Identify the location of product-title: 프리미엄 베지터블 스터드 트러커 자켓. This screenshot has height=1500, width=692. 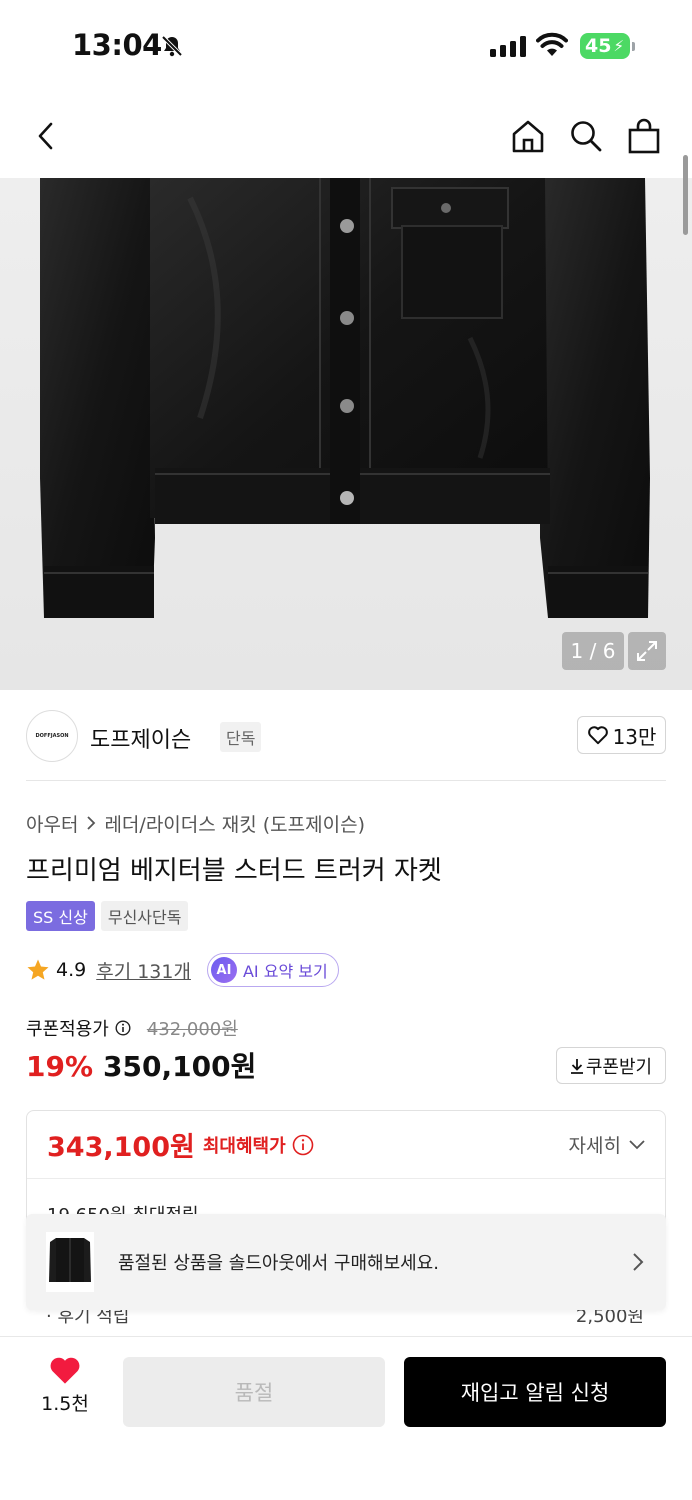
(234, 871).